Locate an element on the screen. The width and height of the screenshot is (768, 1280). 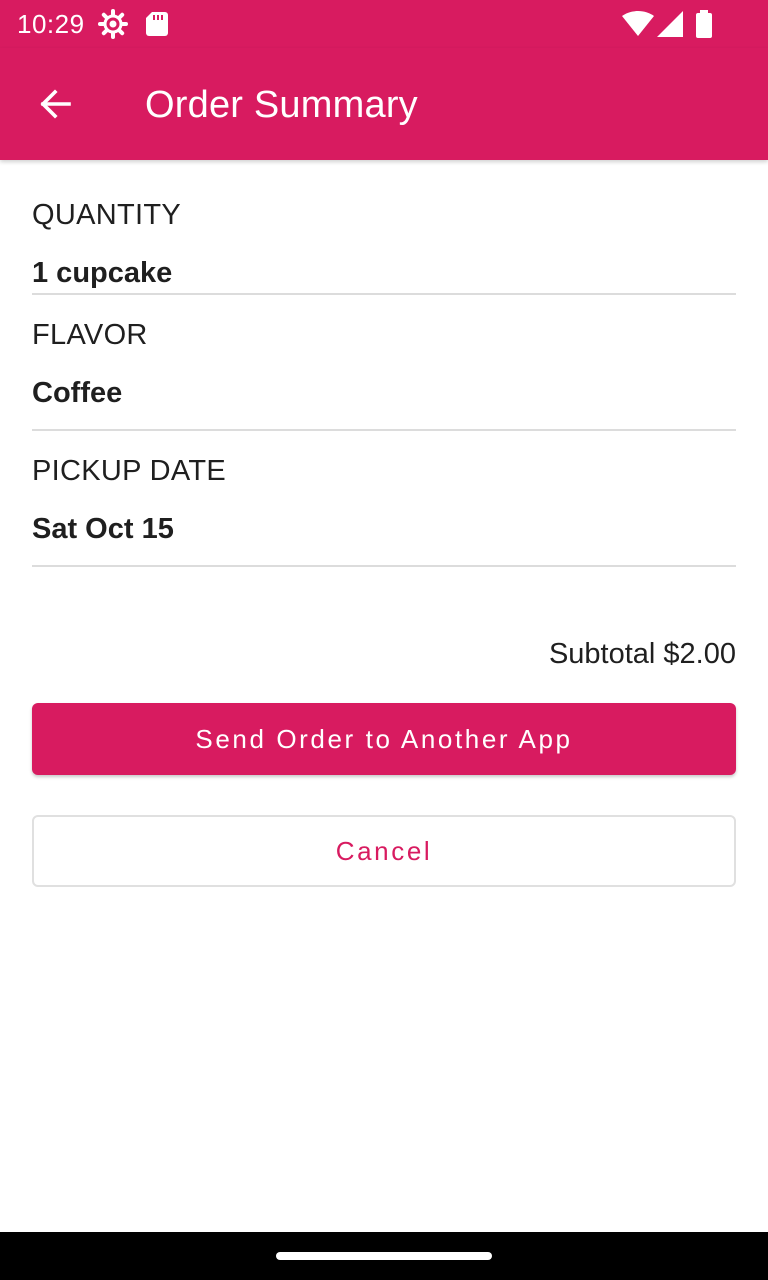
pickup-date-label: PICKUP DATE is located at coordinates (129, 471).